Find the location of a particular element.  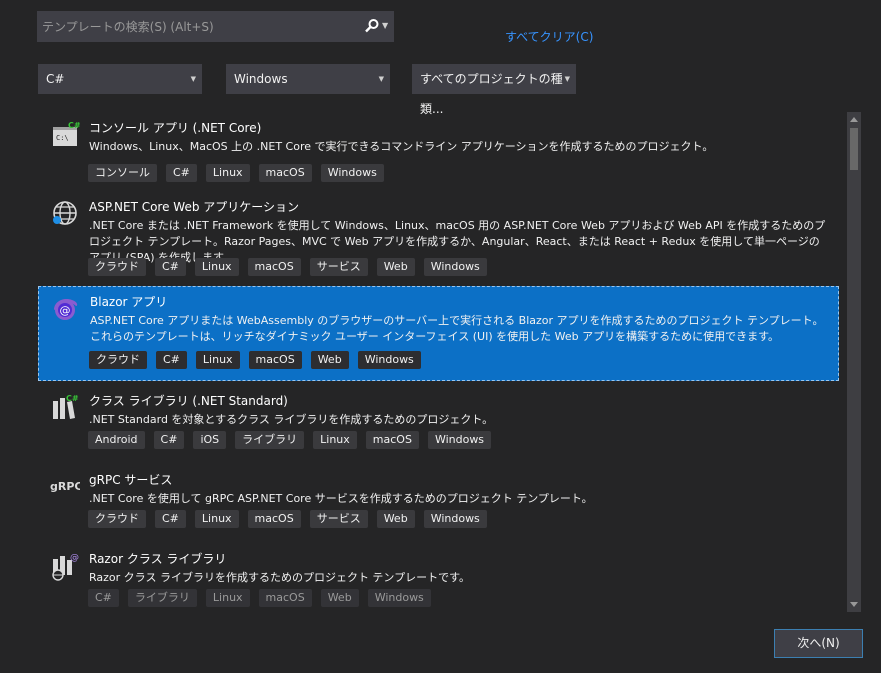

next-button: 次へ(N) is located at coordinates (818, 643).